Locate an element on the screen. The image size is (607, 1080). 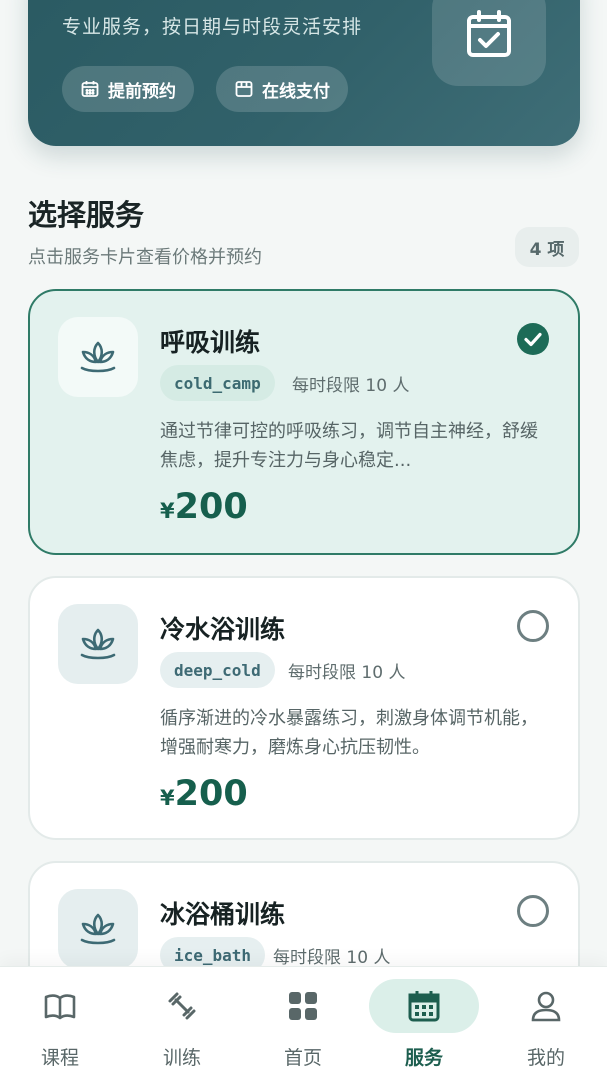
hero-subtitle: 专业服务，按日期与时段灵活安排 is located at coordinates (212, 27).